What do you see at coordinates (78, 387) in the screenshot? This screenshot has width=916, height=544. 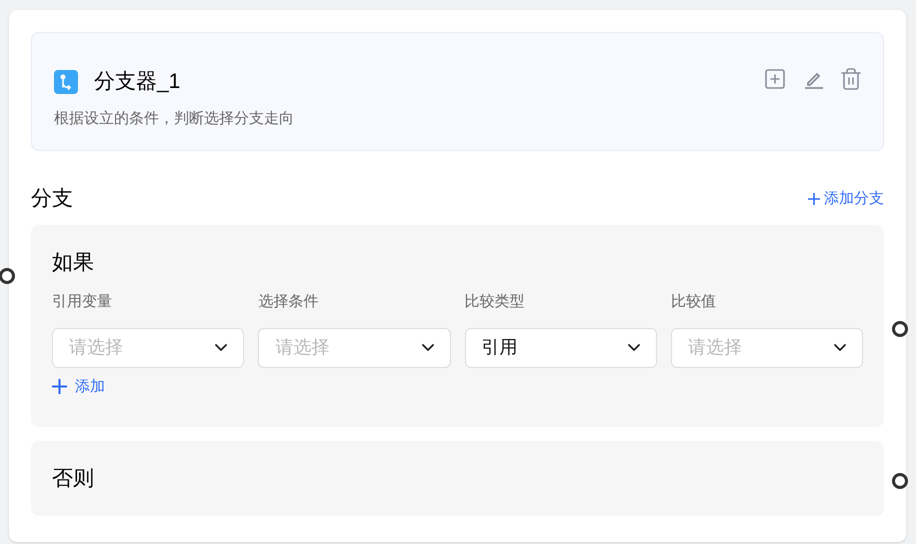 I see `add-condition-link: 添加` at bounding box center [78, 387].